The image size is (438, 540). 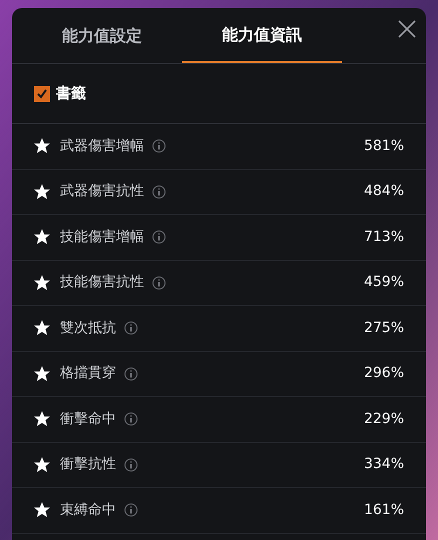 What do you see at coordinates (384, 237) in the screenshot?
I see `stat-value: 713%` at bounding box center [384, 237].